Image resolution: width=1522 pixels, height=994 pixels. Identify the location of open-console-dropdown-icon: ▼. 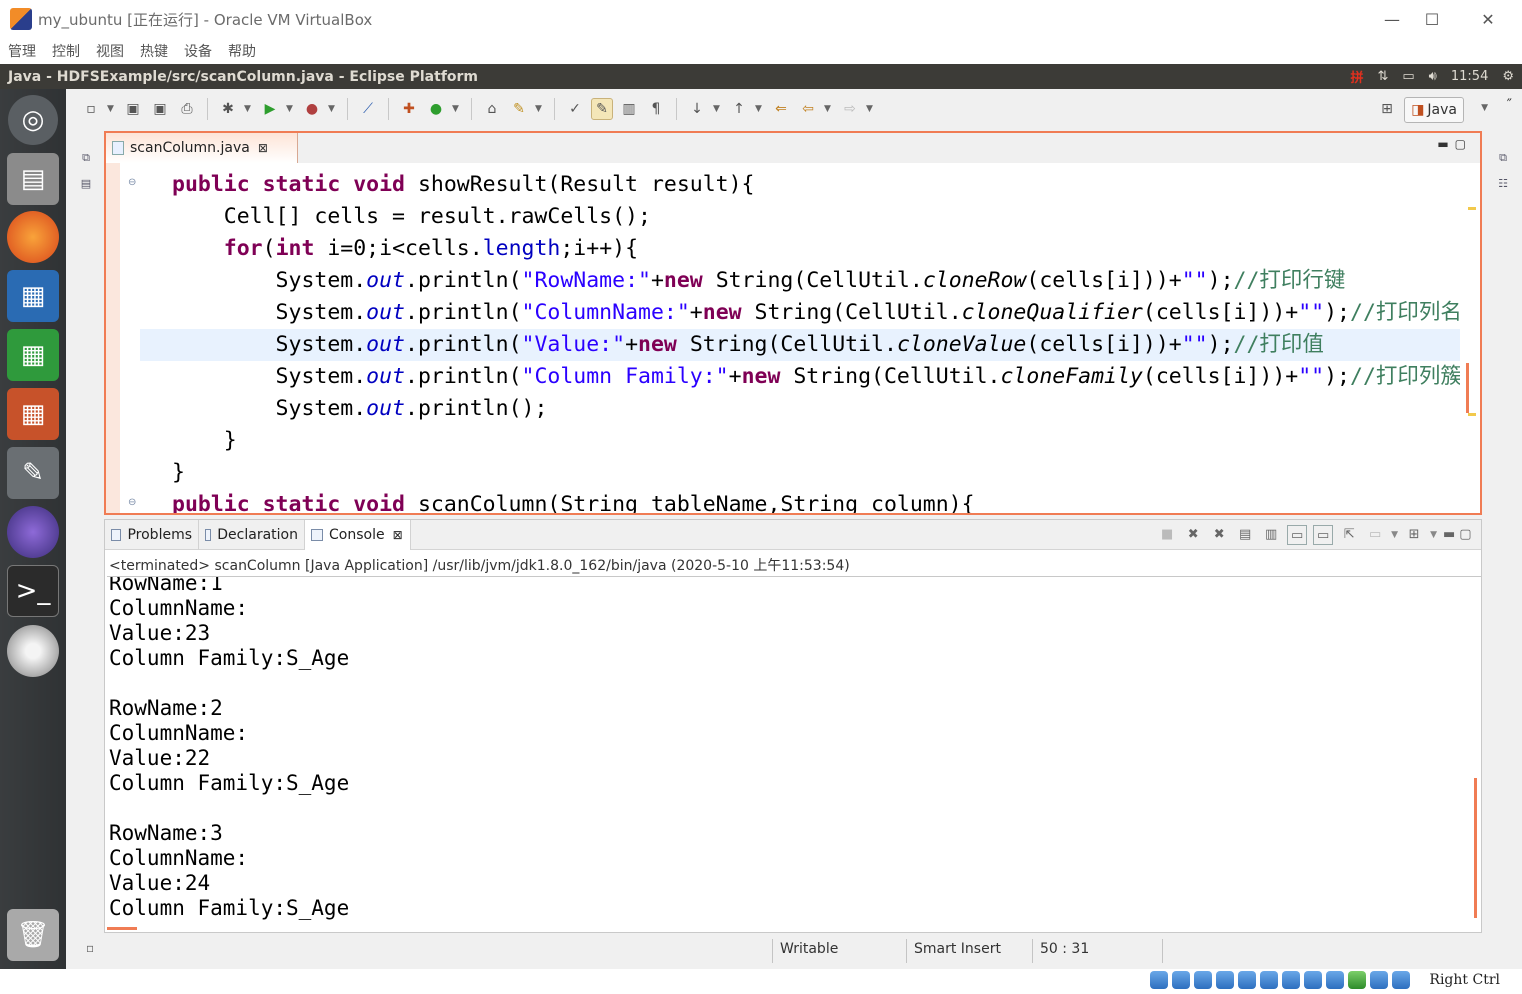
(1433, 535).